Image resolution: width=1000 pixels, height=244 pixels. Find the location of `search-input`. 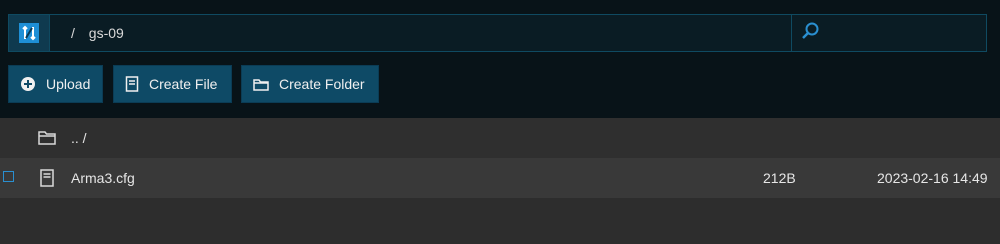

search-input is located at coordinates (903, 33).